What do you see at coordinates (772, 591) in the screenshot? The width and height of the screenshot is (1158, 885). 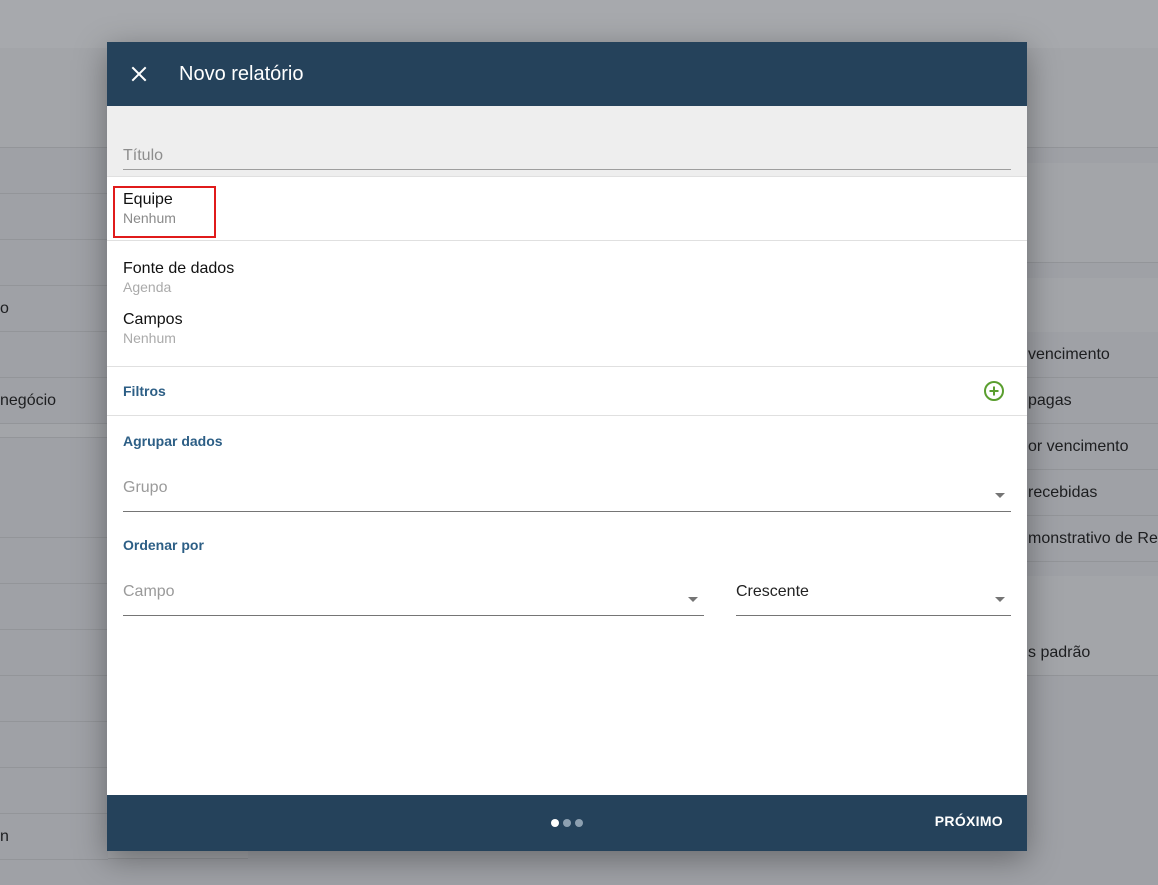 I see `sort-direction-value: Crescente` at bounding box center [772, 591].